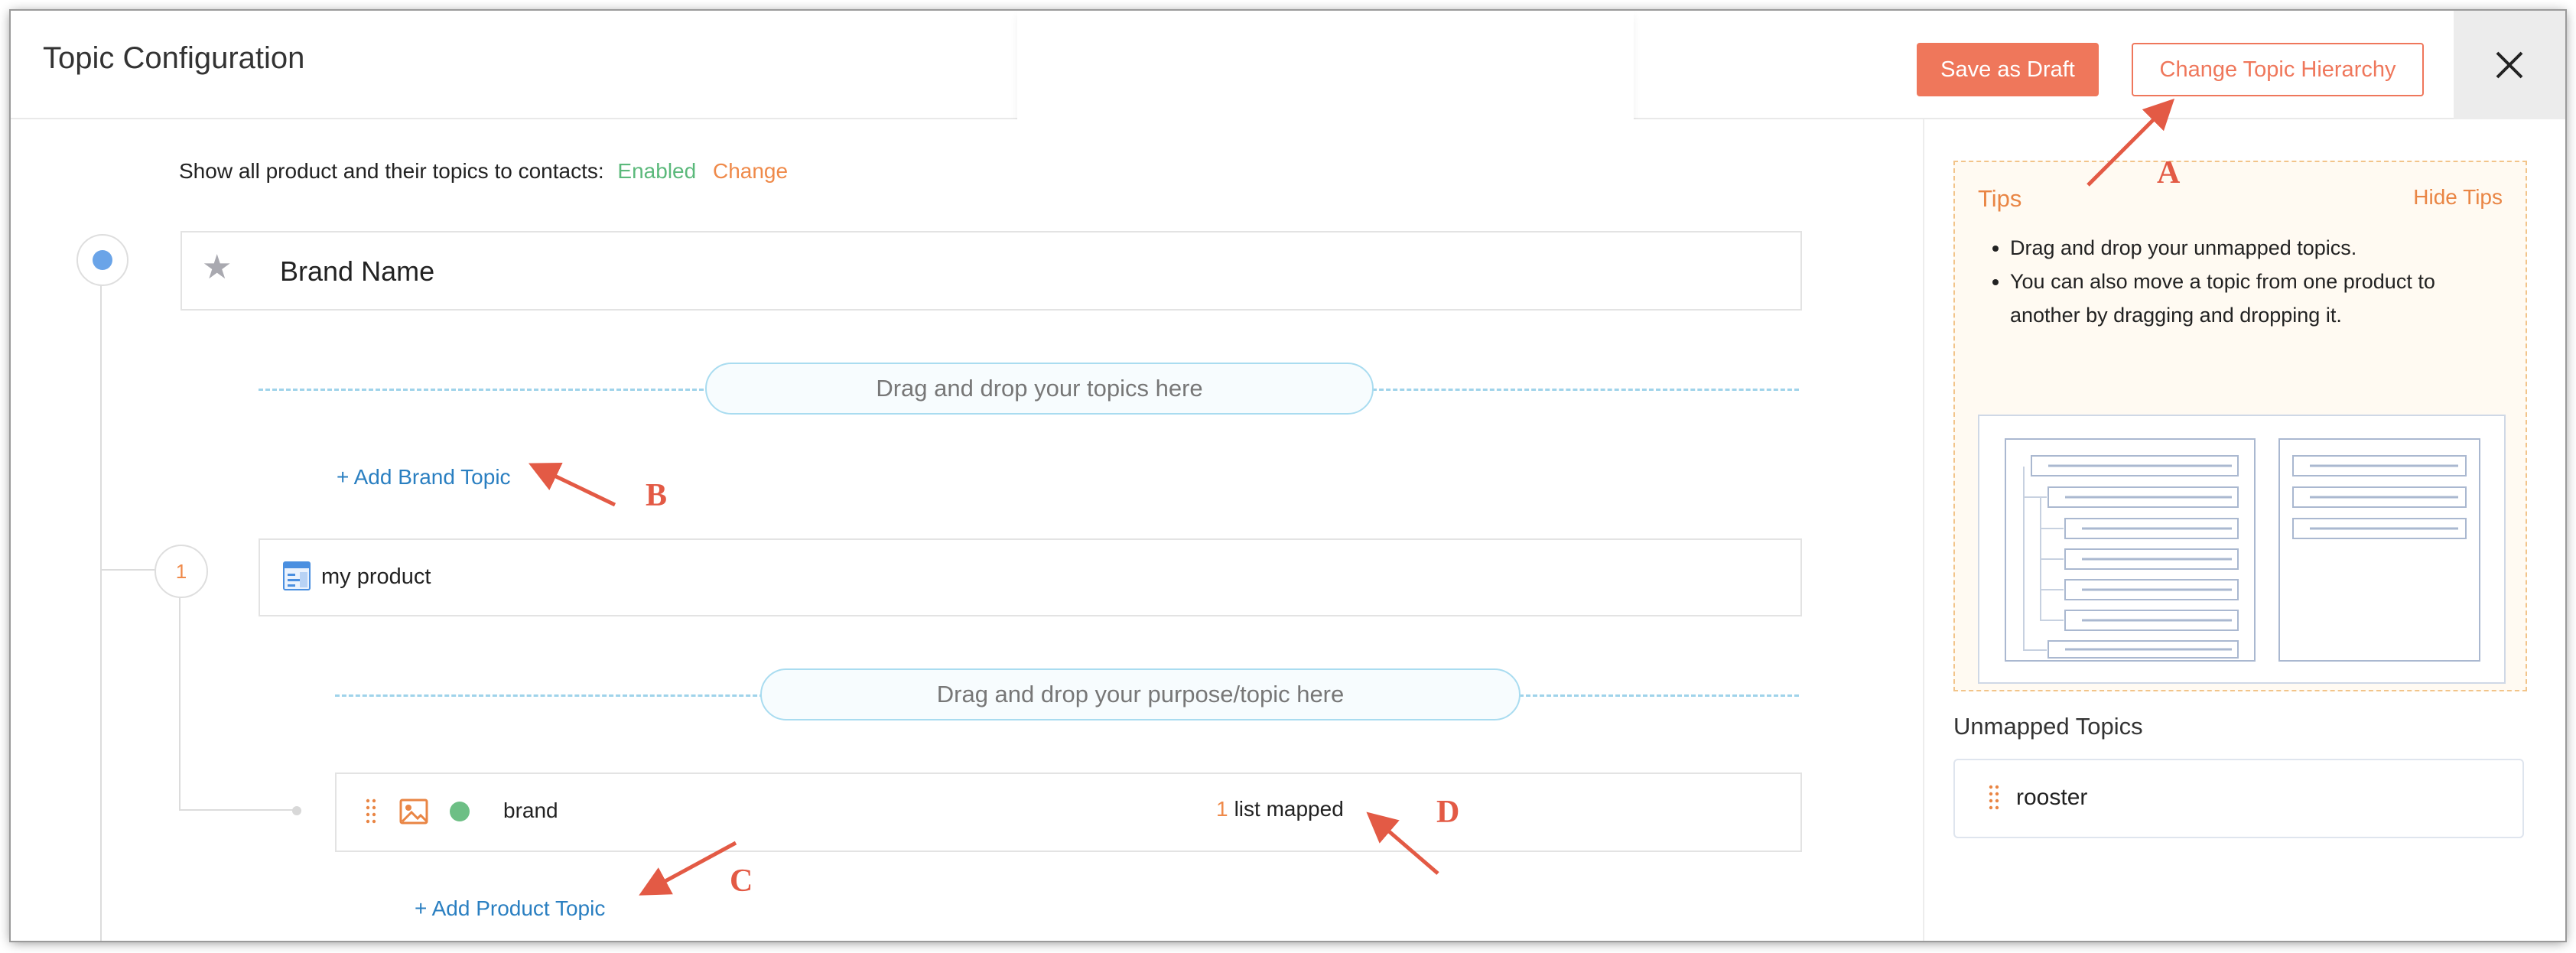 The image size is (2576, 953). What do you see at coordinates (657, 495) in the screenshot?
I see `annotation-b: B` at bounding box center [657, 495].